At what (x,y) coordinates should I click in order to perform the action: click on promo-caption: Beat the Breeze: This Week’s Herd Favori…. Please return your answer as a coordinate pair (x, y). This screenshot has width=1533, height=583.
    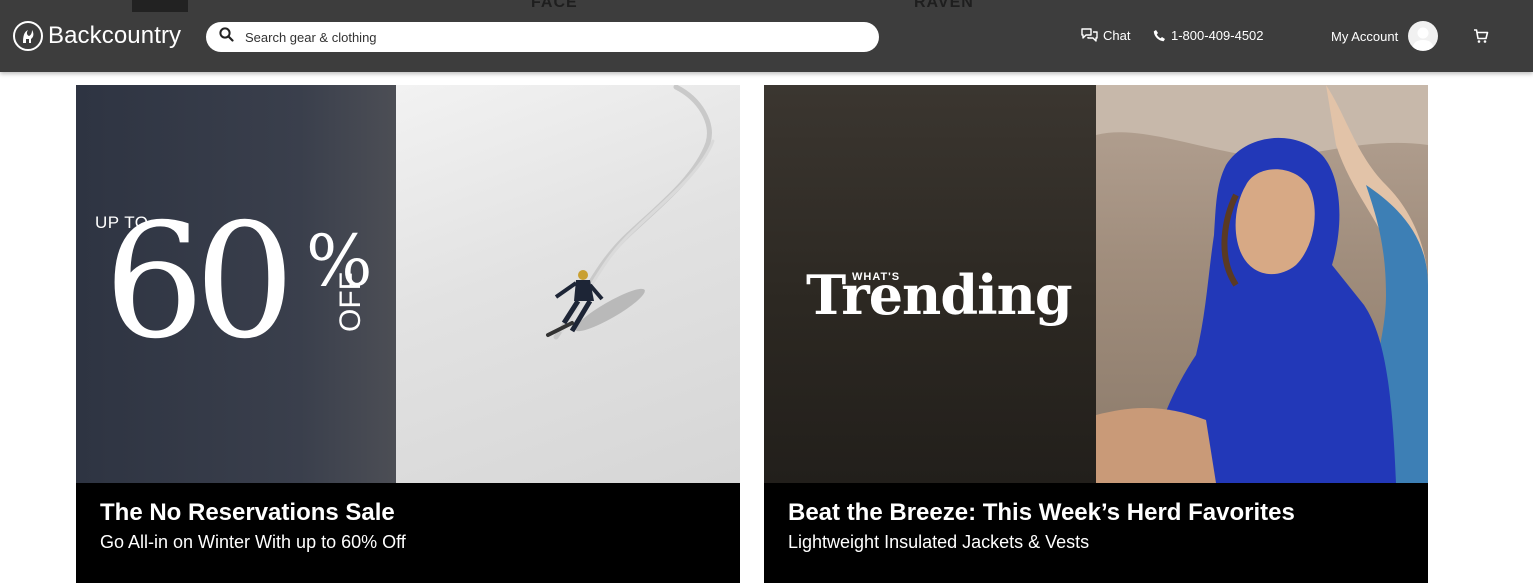
    Looking at the image, I should click on (1096, 533).